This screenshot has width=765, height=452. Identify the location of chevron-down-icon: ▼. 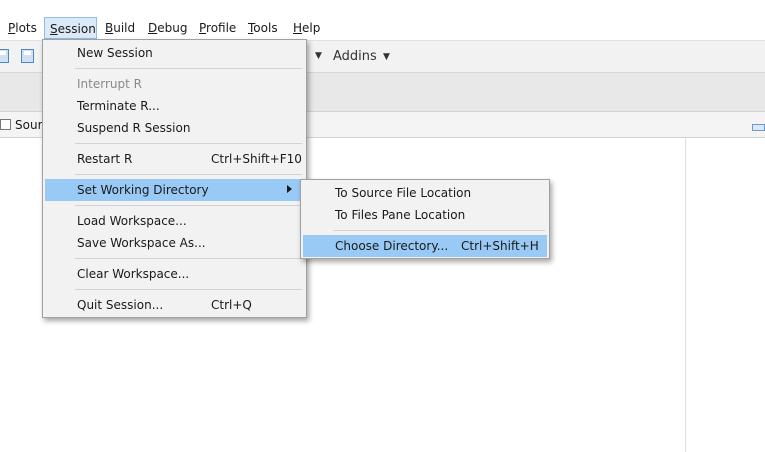
(318, 56).